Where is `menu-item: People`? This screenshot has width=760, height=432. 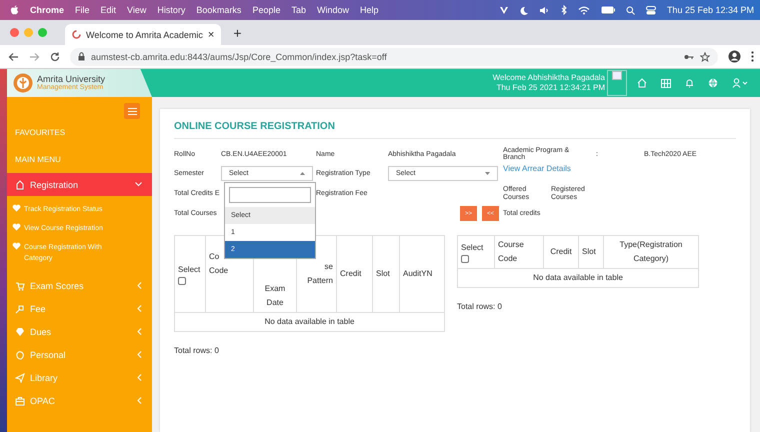
menu-item: People is located at coordinates (266, 10).